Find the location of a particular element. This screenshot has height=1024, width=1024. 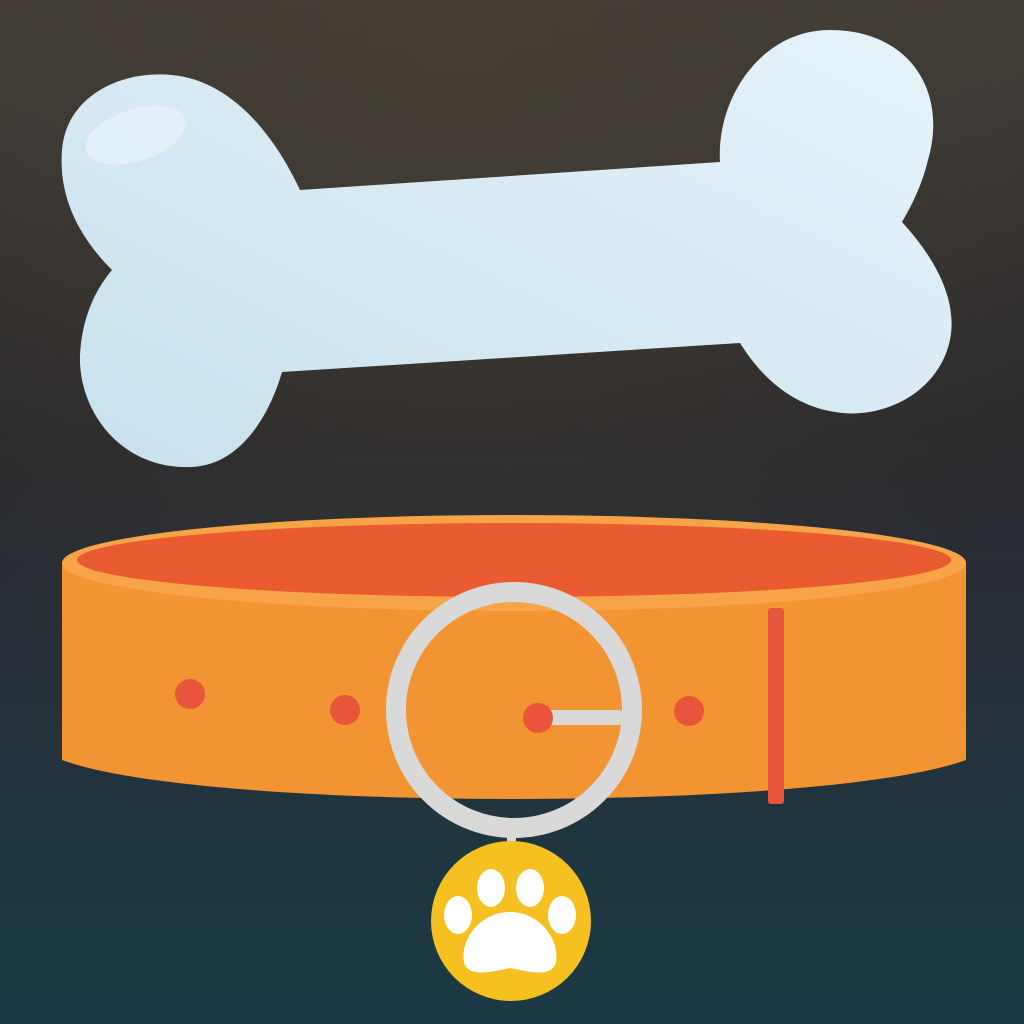

paw-tag-icon is located at coordinates (511, 921).